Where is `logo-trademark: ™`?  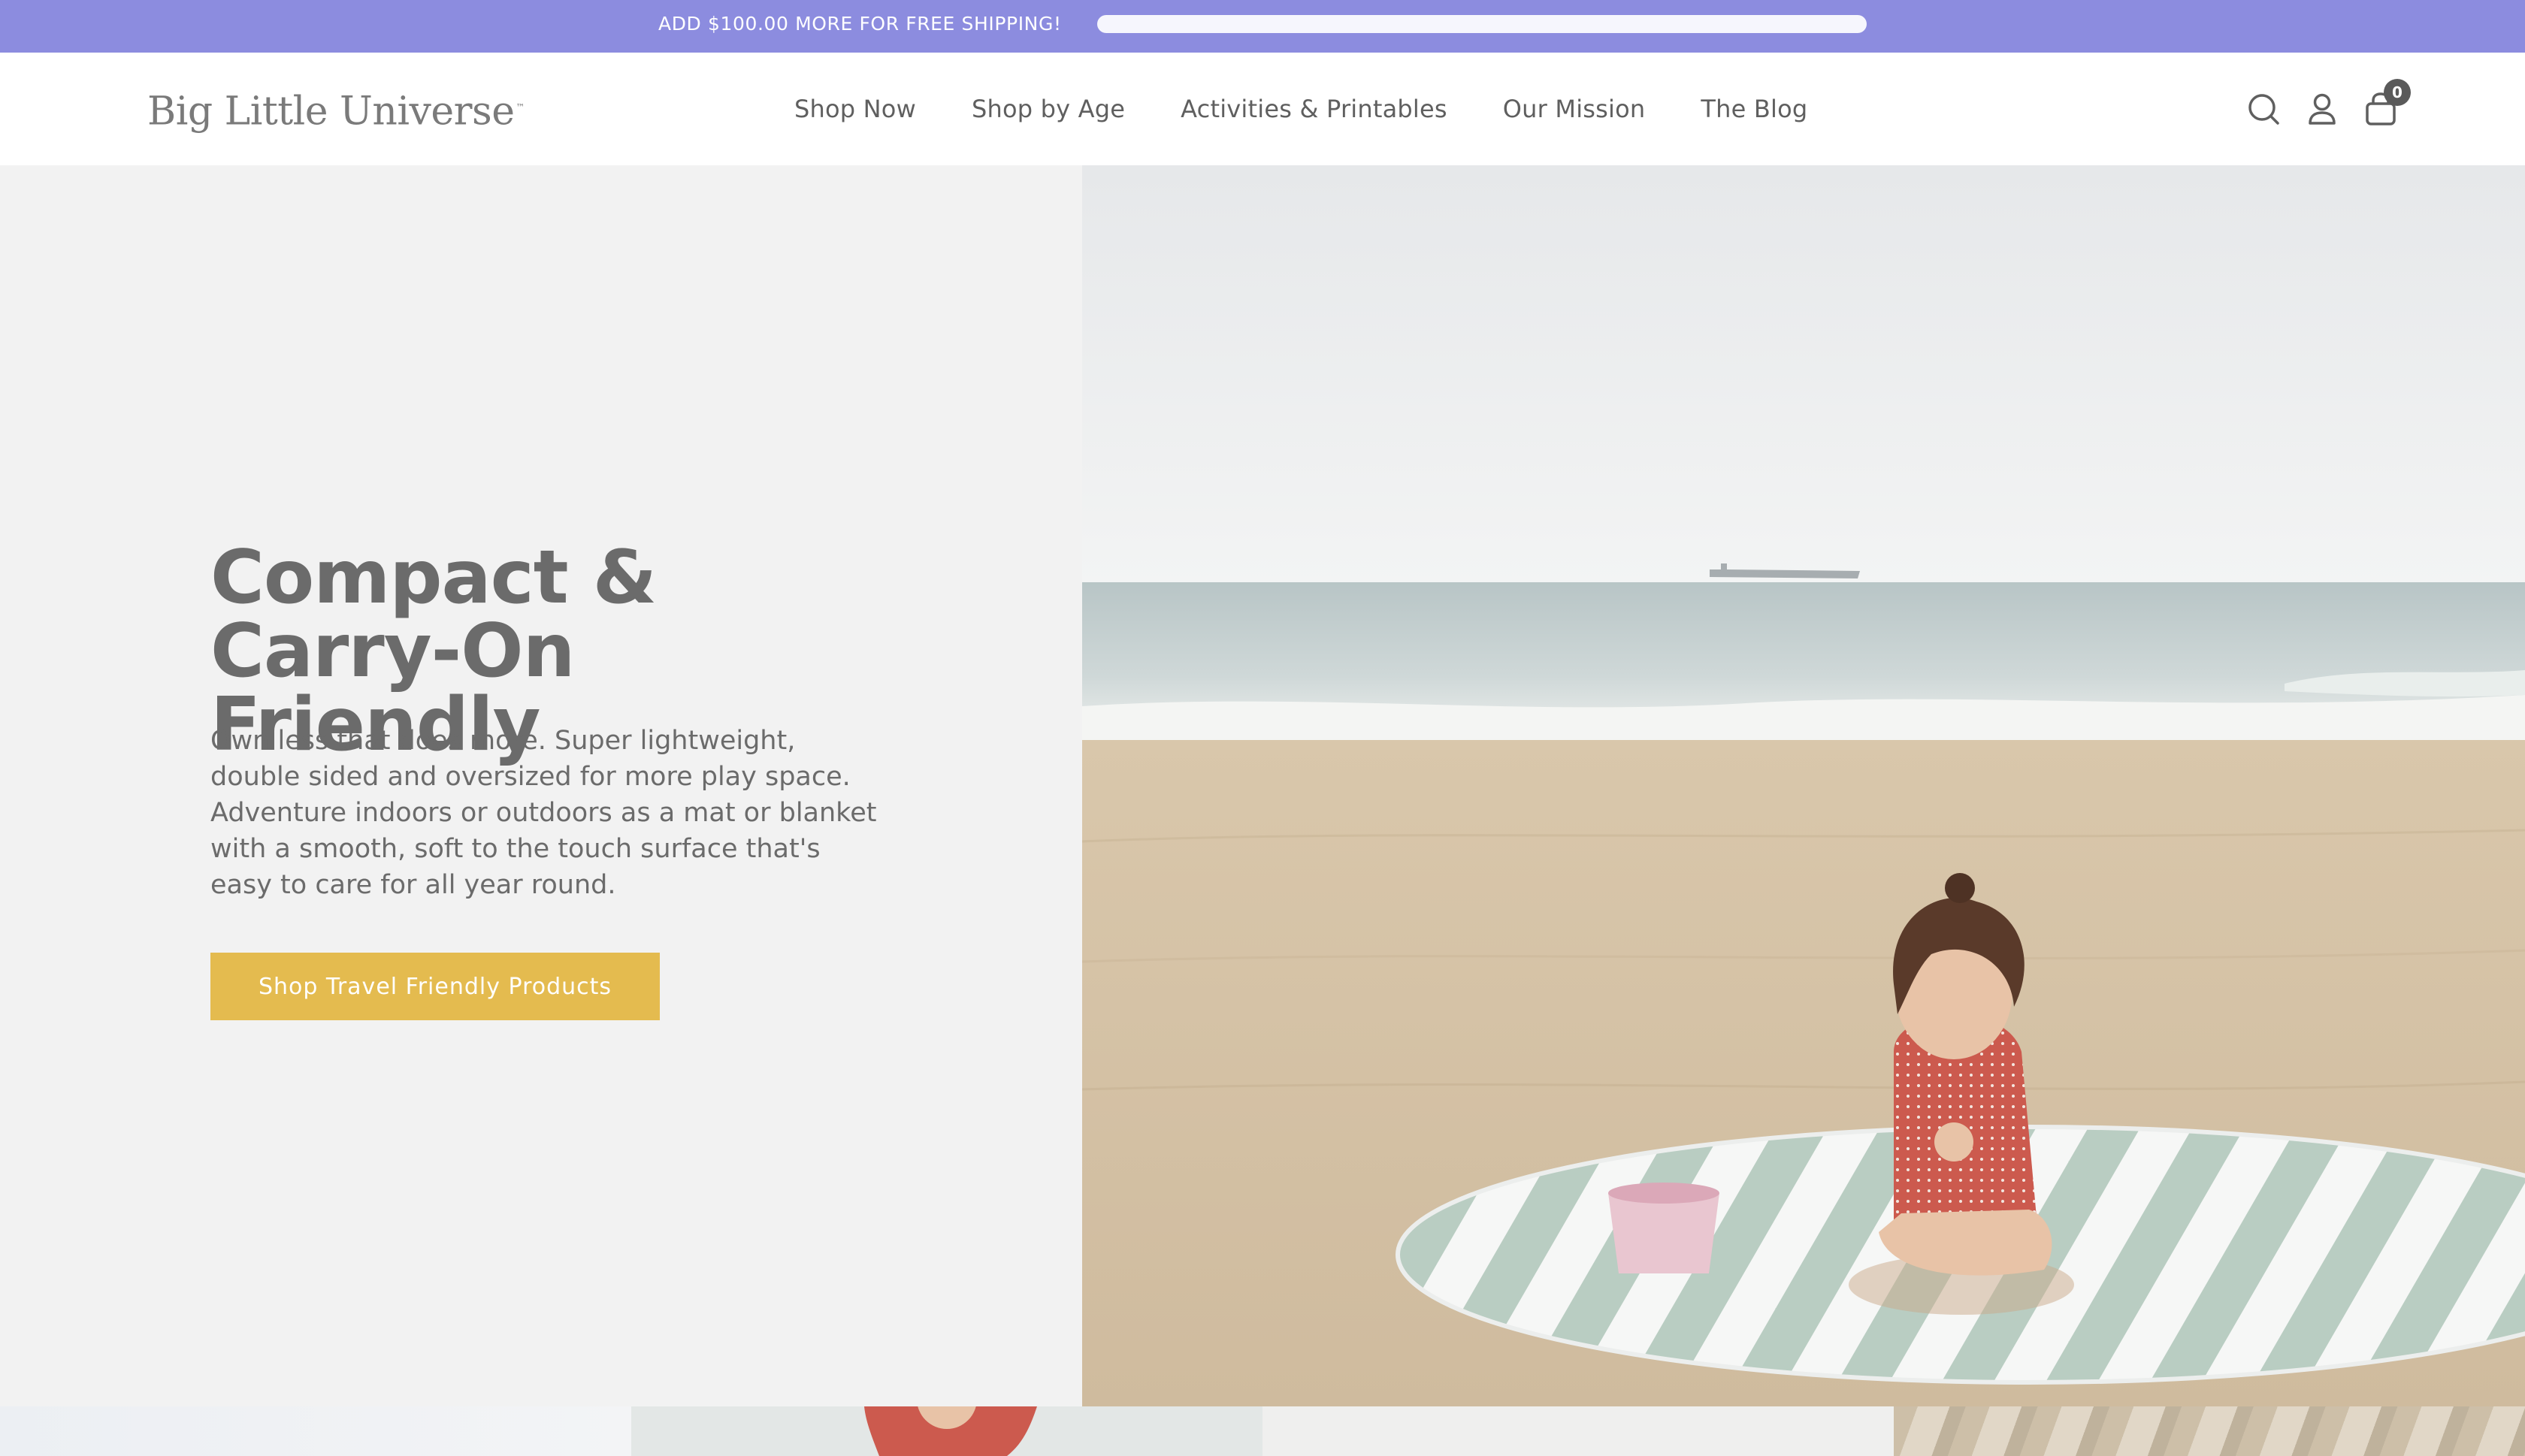 logo-trademark: ™ is located at coordinates (521, 107).